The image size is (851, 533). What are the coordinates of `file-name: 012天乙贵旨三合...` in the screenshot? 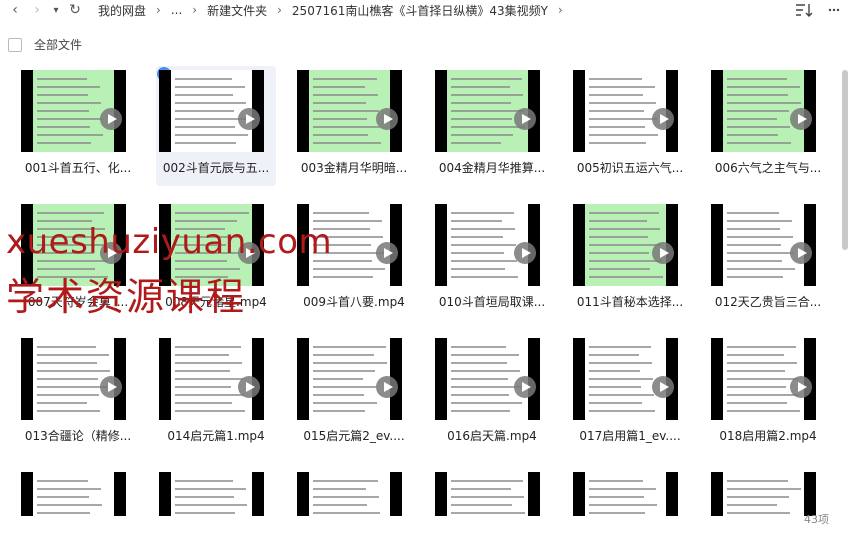 It's located at (768, 301).